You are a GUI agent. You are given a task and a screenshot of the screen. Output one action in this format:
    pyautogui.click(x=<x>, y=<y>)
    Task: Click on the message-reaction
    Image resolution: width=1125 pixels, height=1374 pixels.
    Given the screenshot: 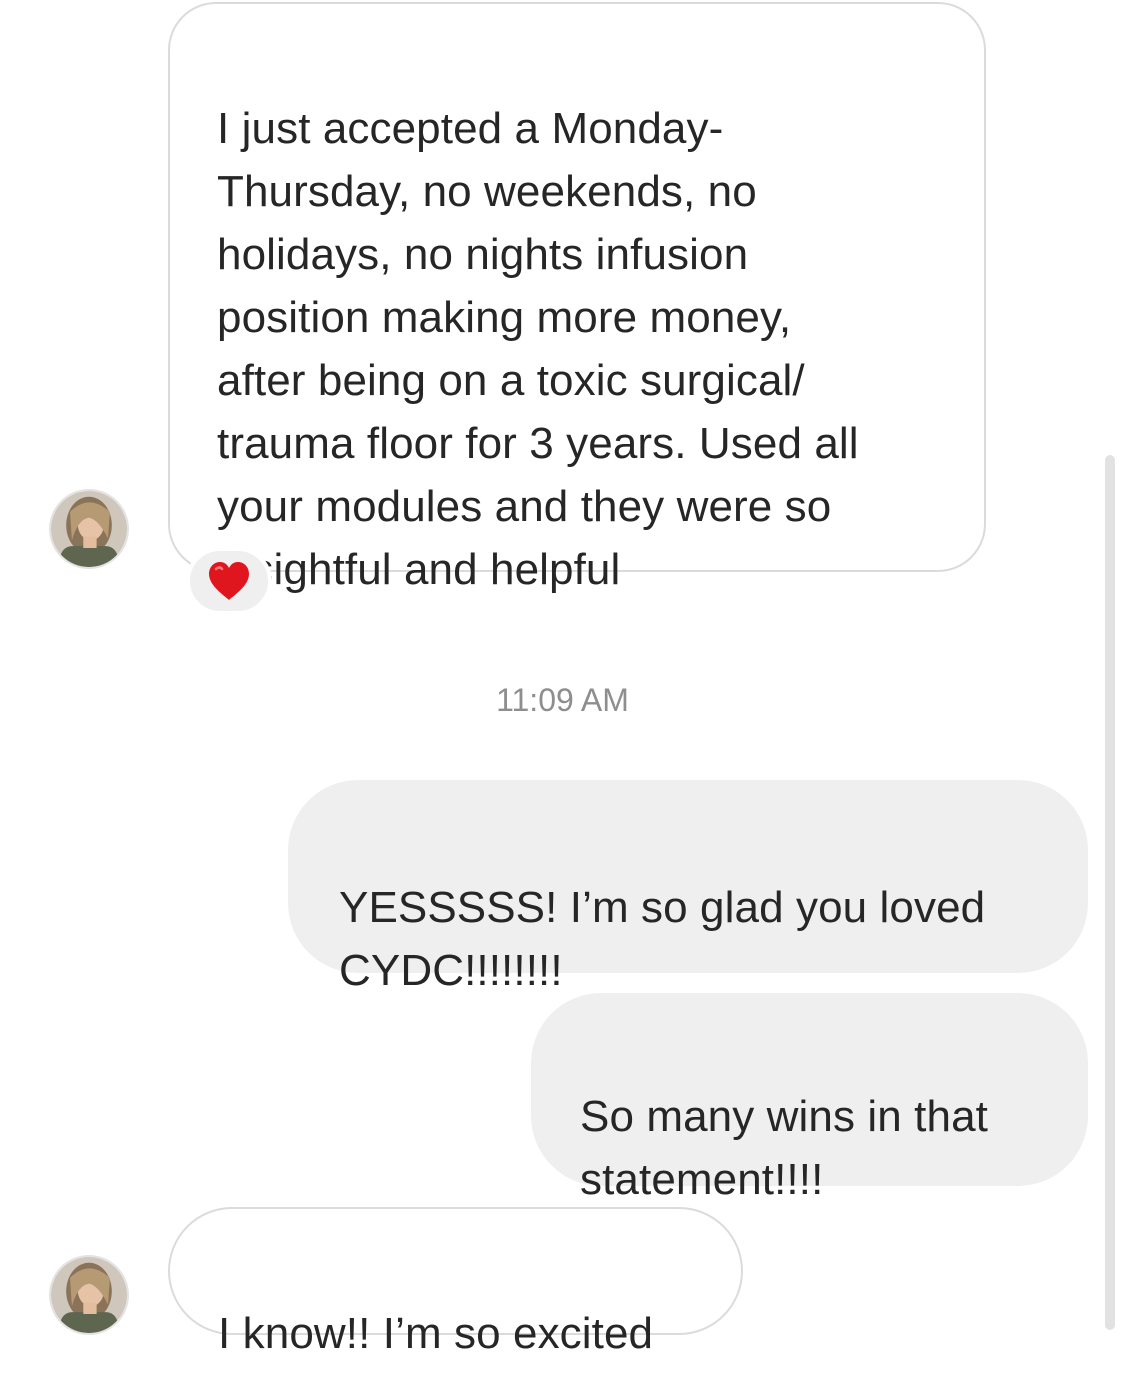 What is the action you would take?
    pyautogui.click(x=229, y=581)
    